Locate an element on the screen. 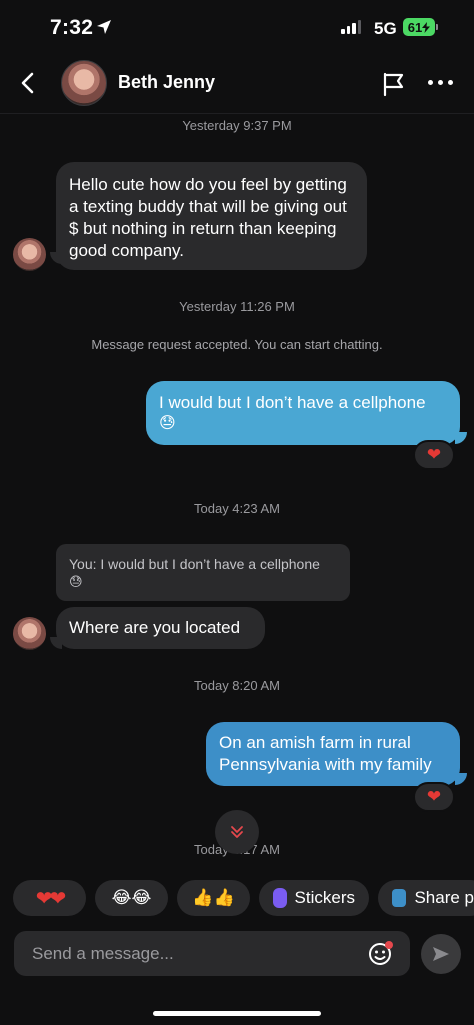 The image size is (474, 1025). share-label: Share p is located at coordinates (444, 897).